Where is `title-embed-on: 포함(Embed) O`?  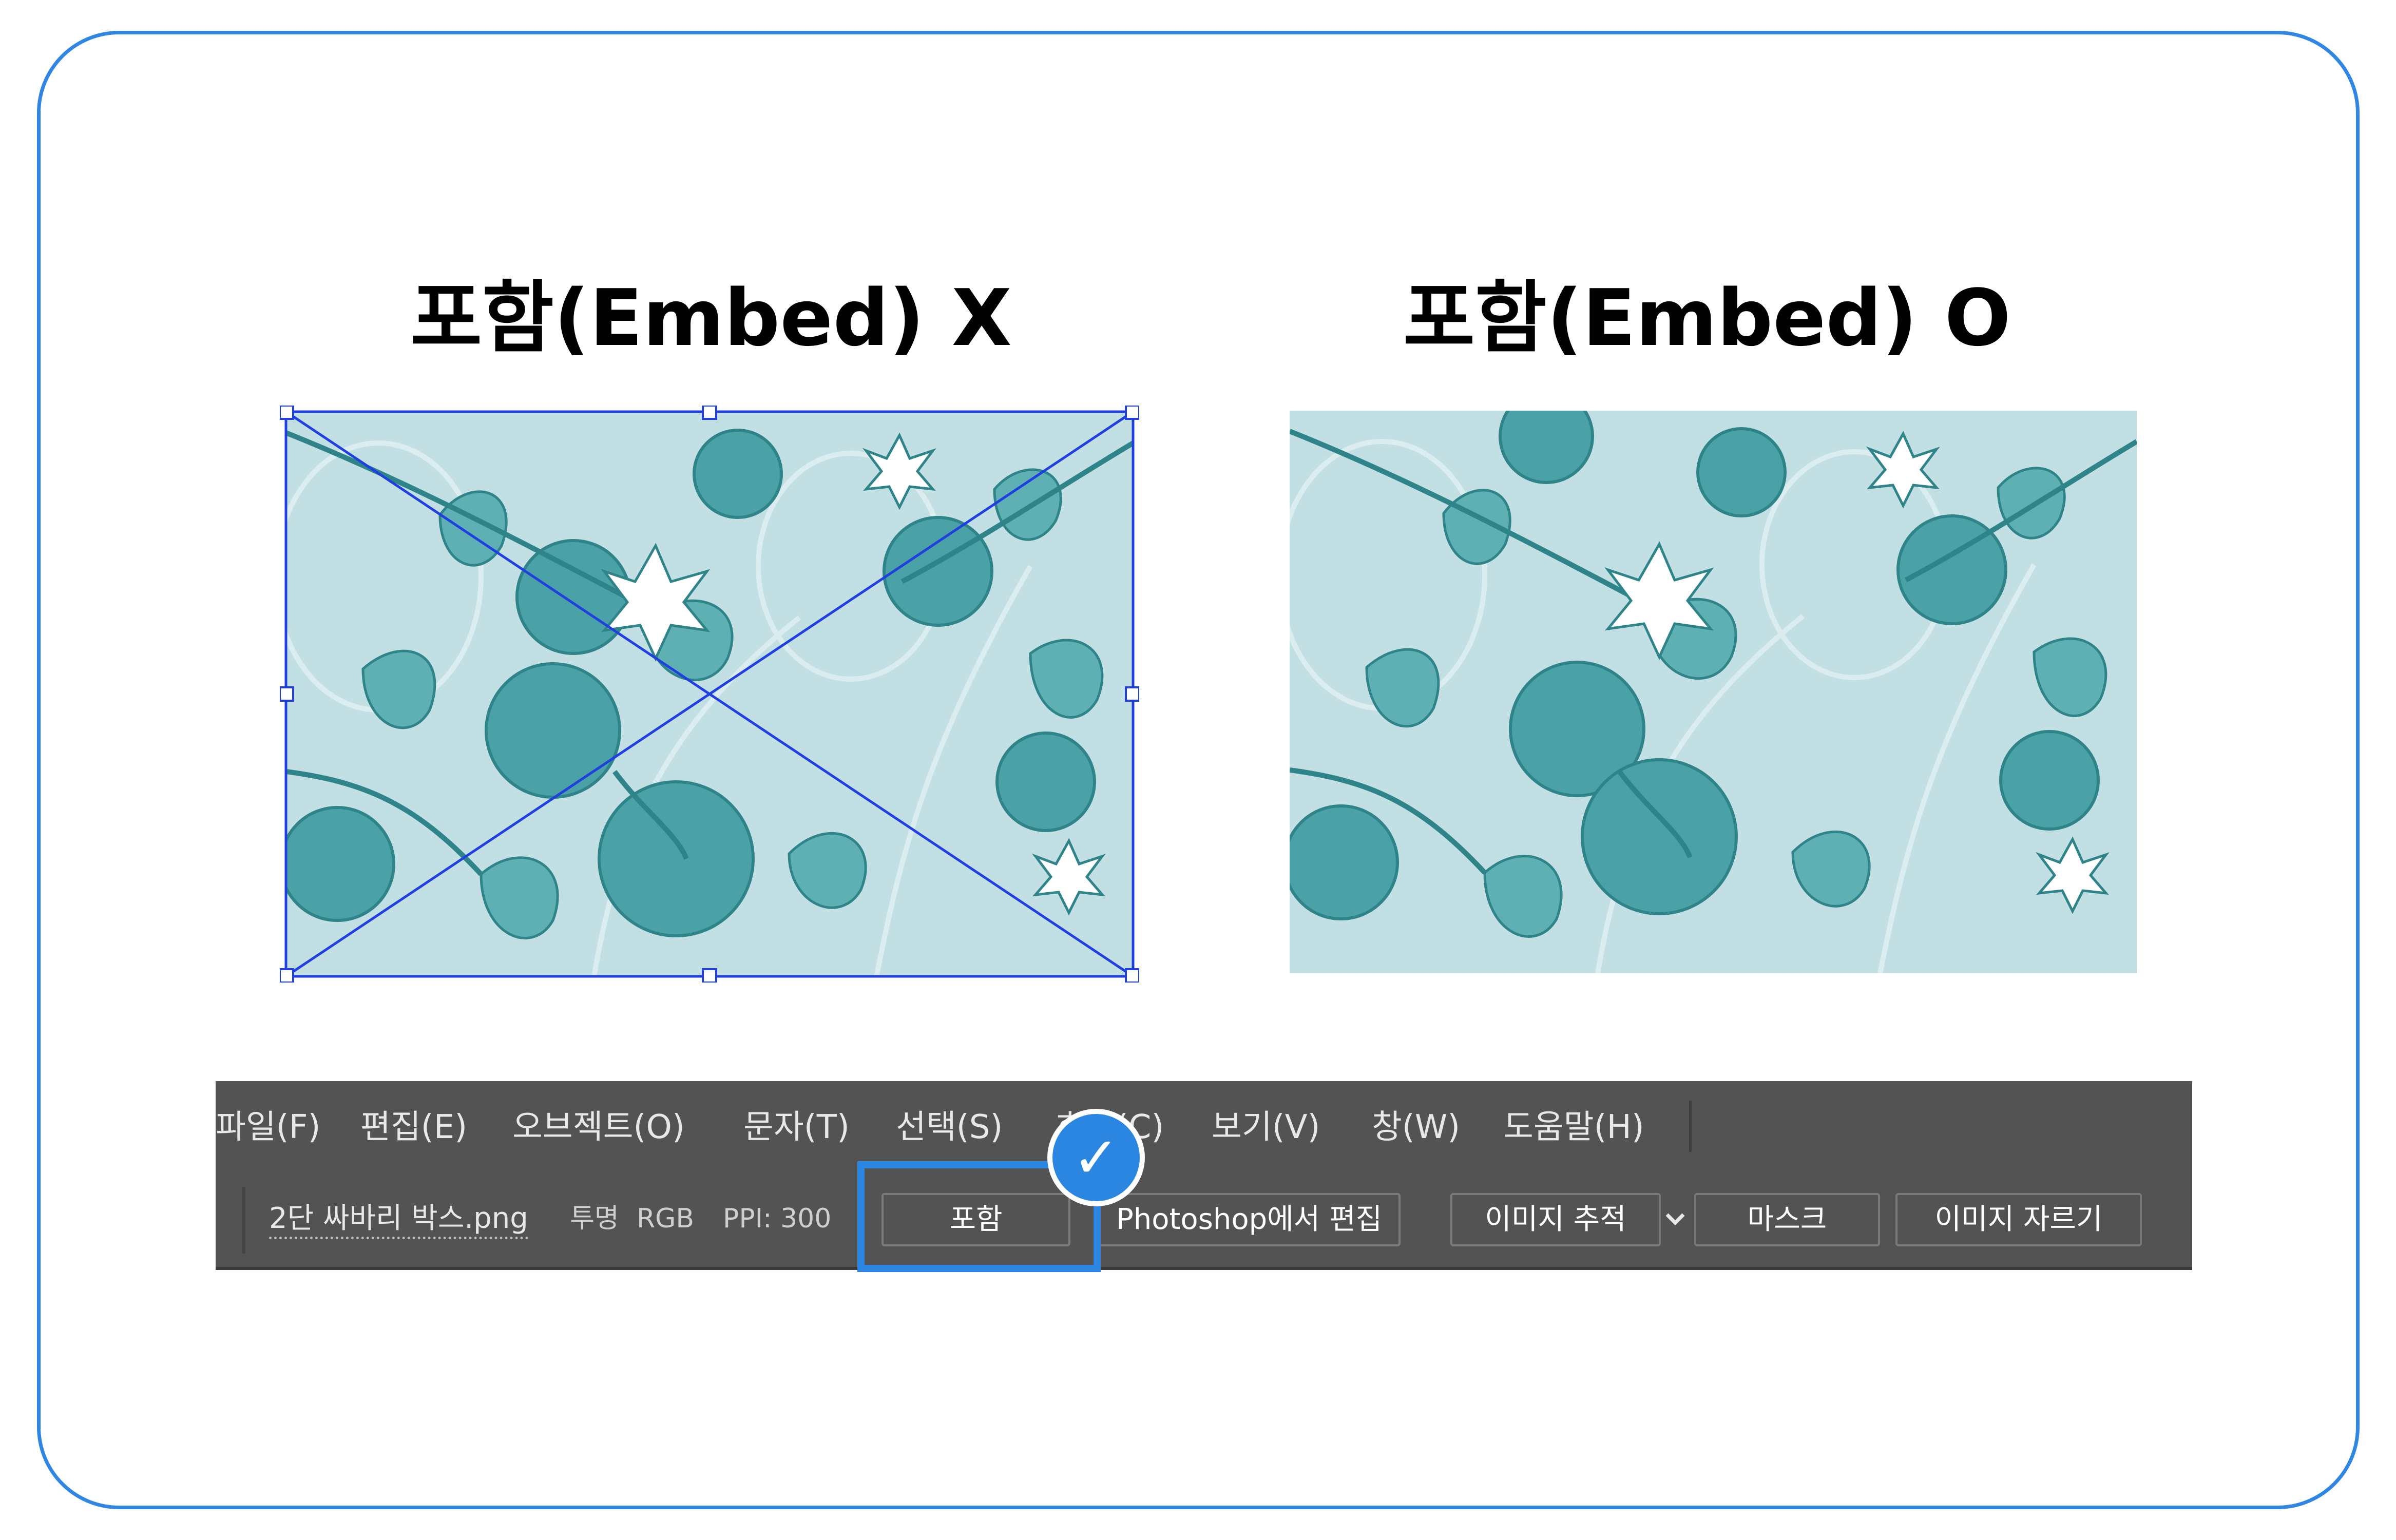 title-embed-on: 포함(Embed) O is located at coordinates (1707, 318).